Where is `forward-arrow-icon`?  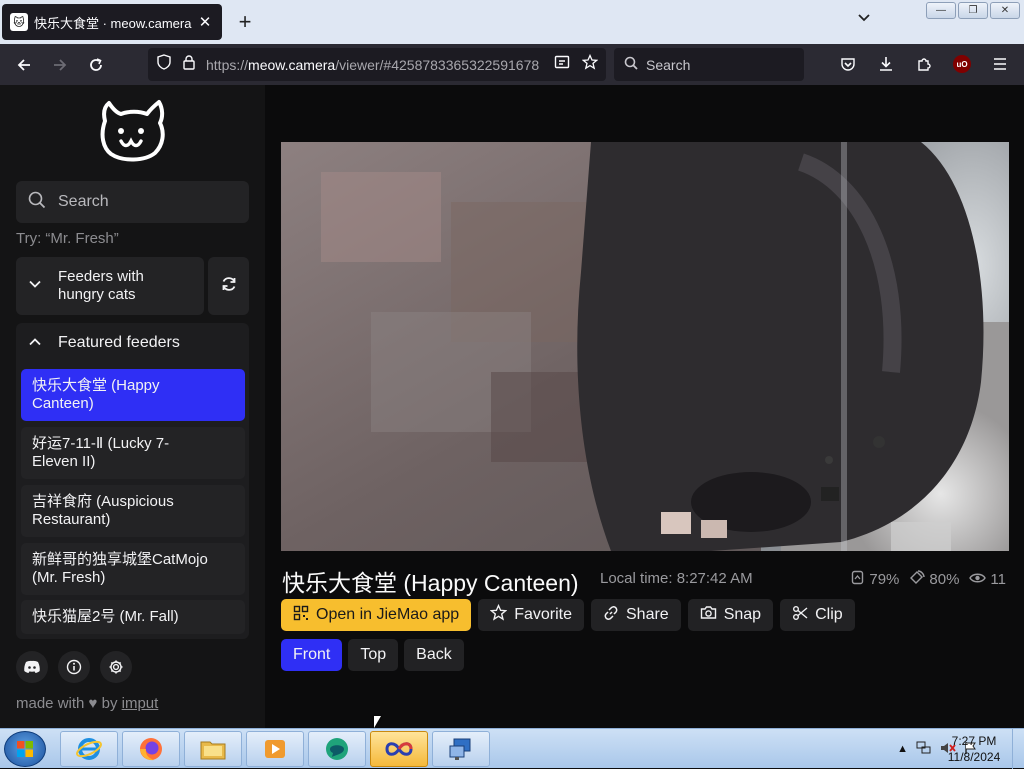
forward-arrow-icon is located at coordinates (60, 65).